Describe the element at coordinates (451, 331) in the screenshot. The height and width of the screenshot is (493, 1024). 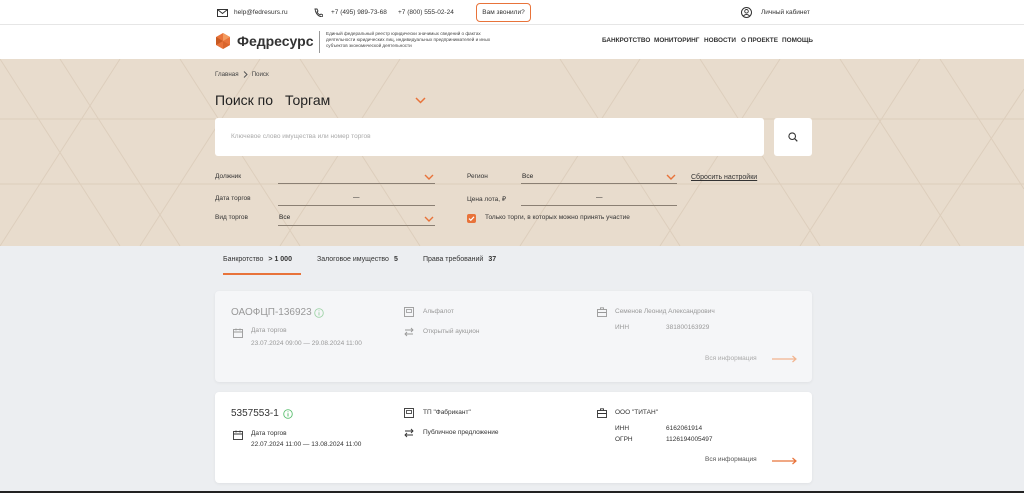
I see `trade-type: Открытый аукцион` at that location.